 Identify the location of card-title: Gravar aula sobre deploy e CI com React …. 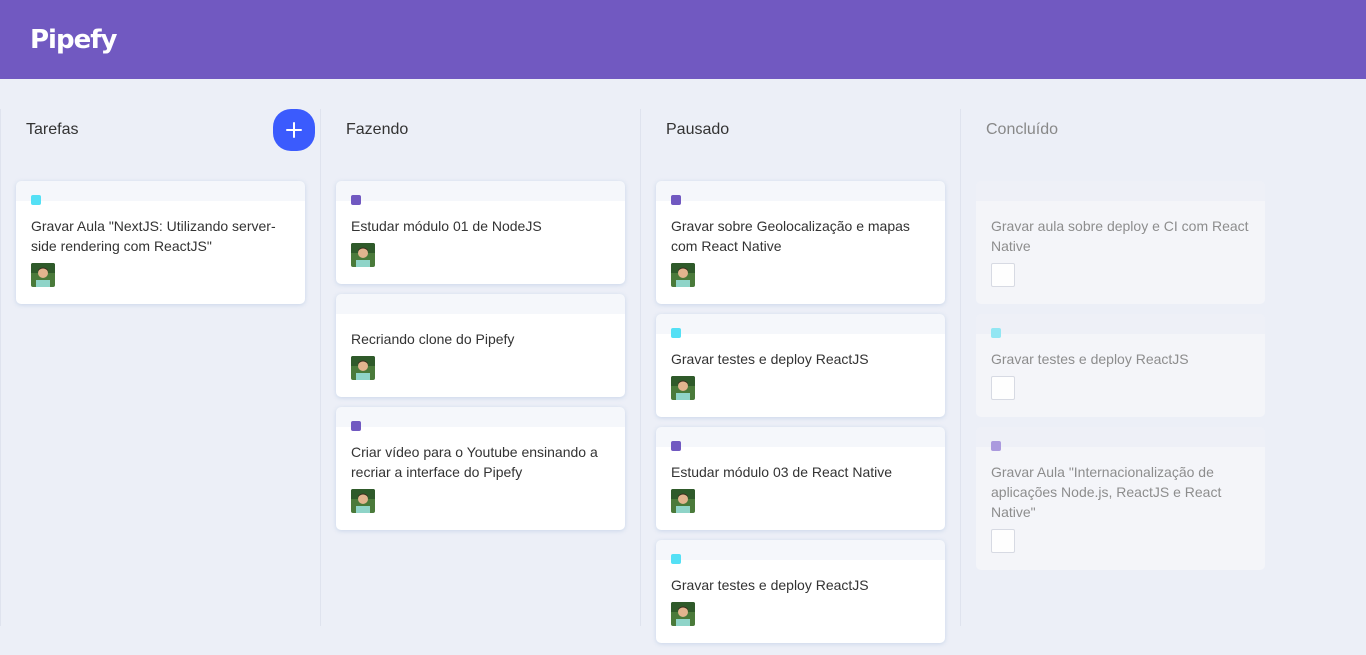
(1120, 236).